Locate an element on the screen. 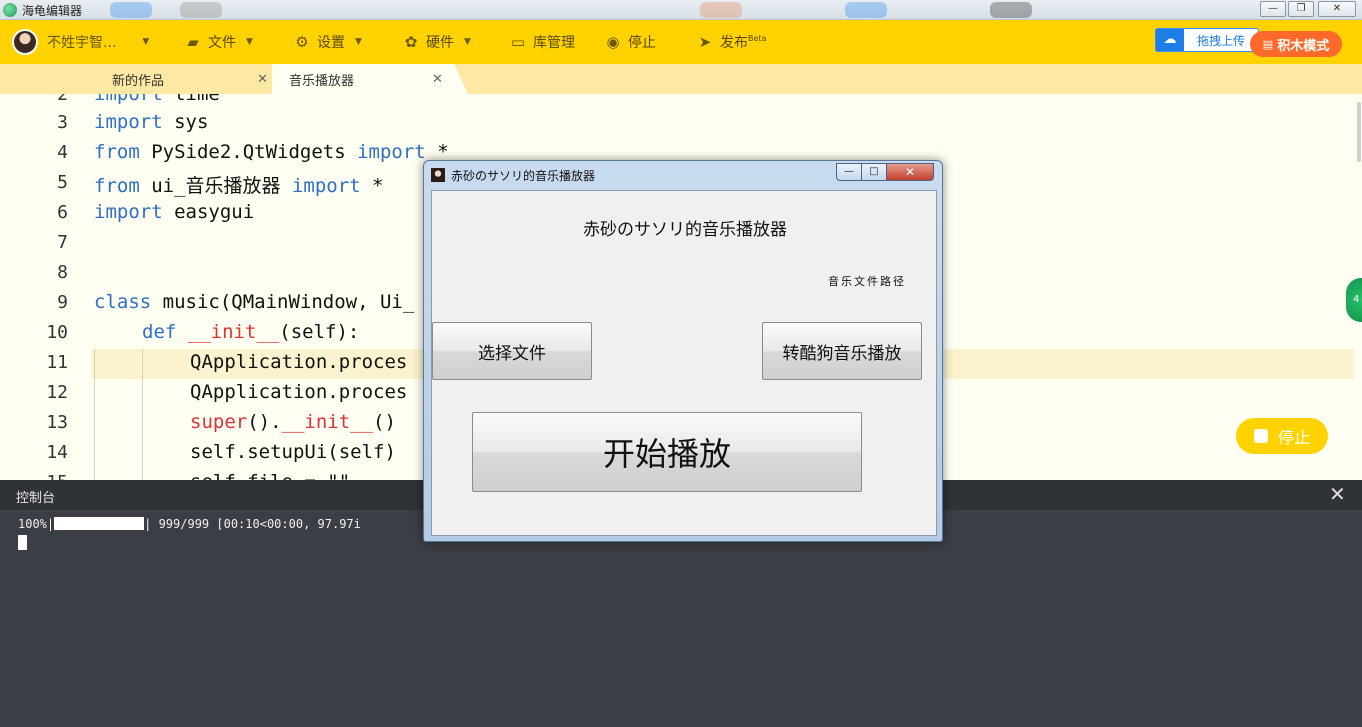 Image resolution: width=1362 pixels, height=727 pixels. block-mode-icon: ▤ is located at coordinates (1268, 44).